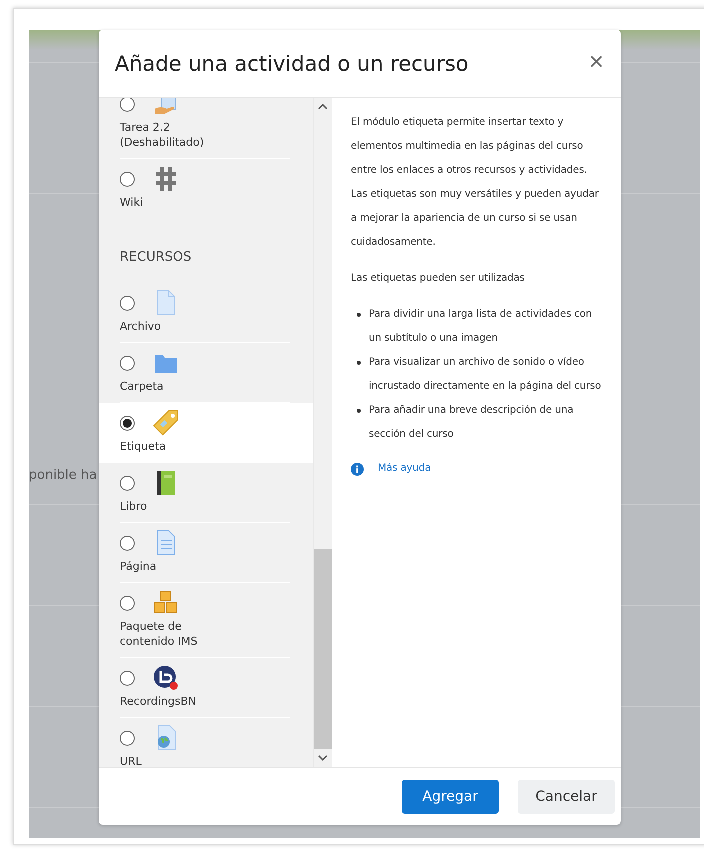 This screenshot has height=851, width=704. What do you see at coordinates (357, 469) in the screenshot?
I see `info-icon` at bounding box center [357, 469].